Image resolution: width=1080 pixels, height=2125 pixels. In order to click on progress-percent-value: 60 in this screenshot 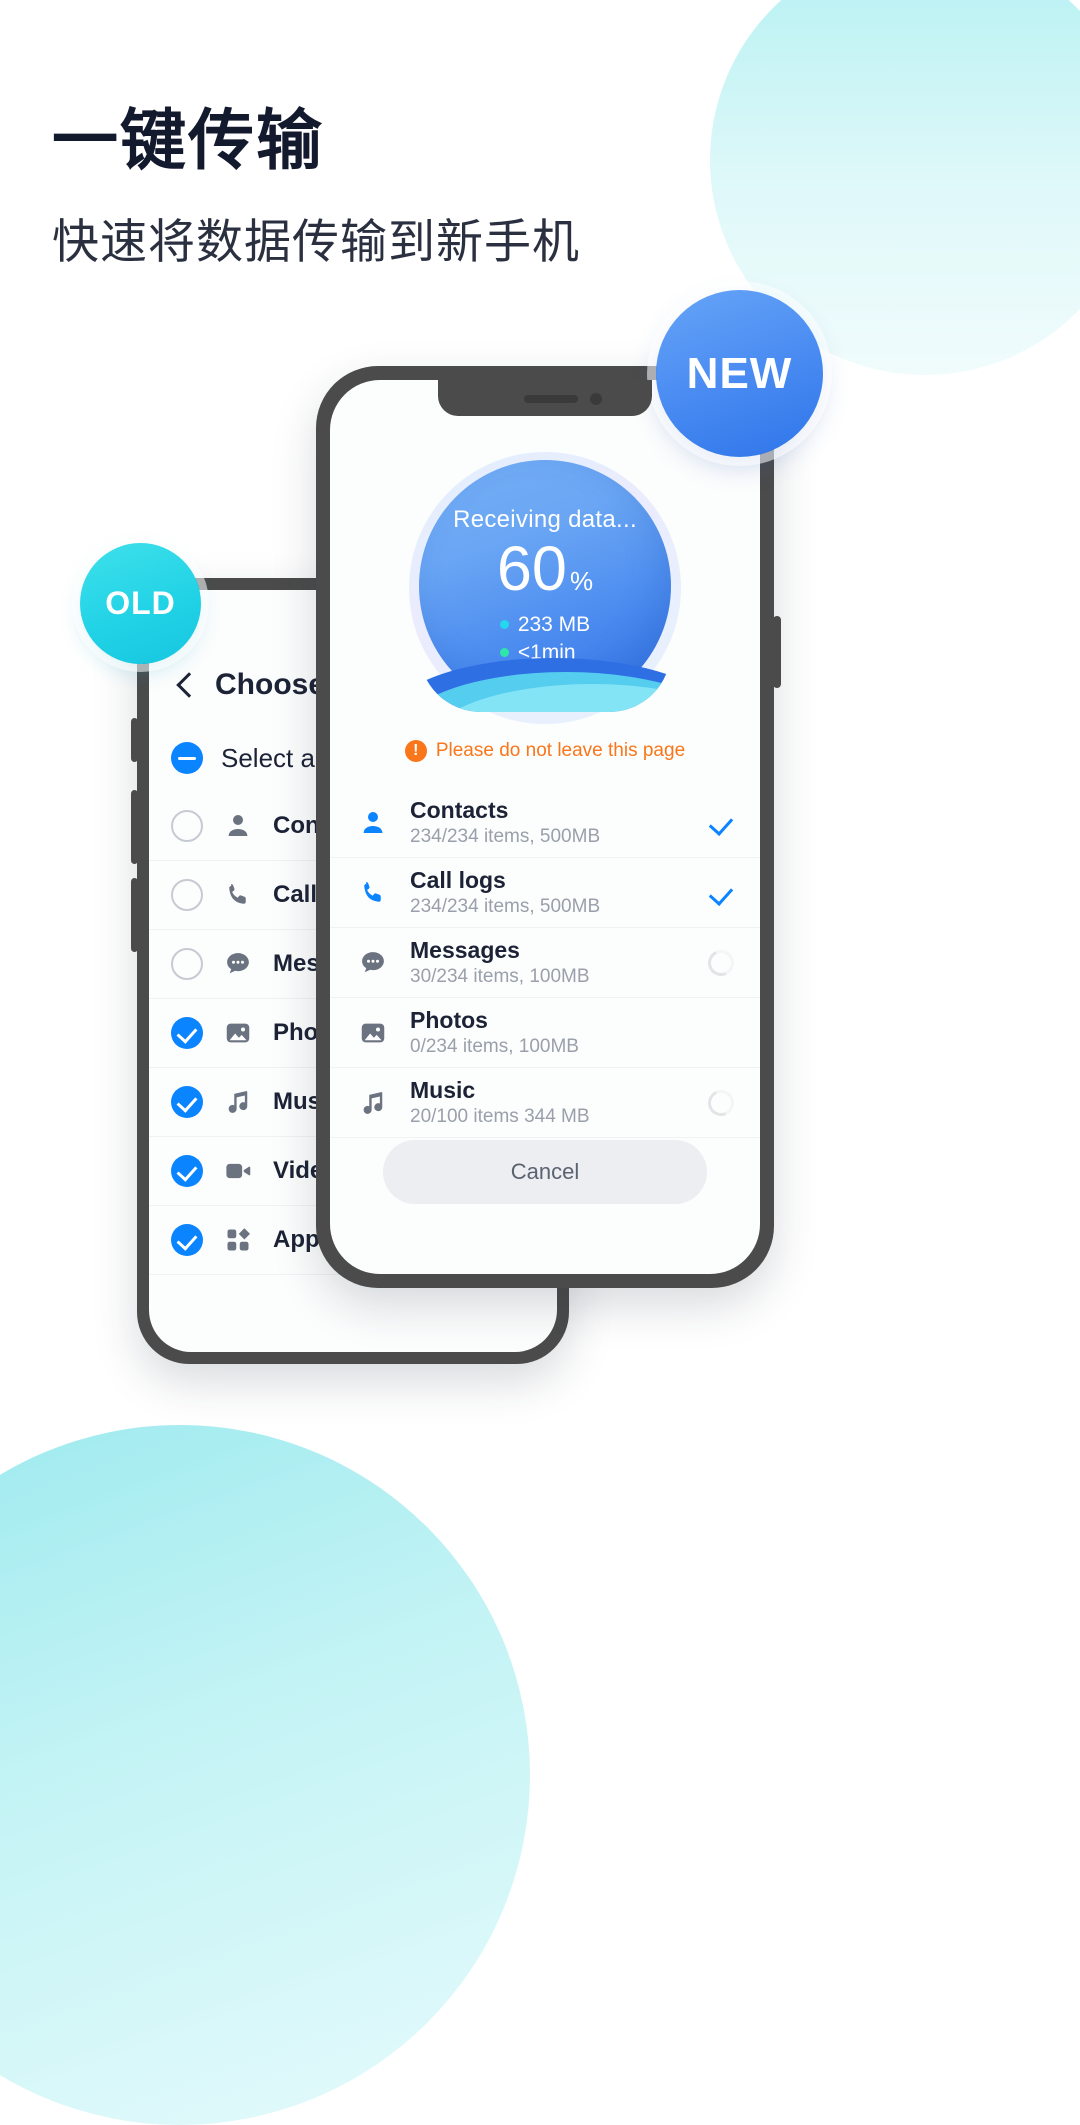, I will do `click(531, 568)`.